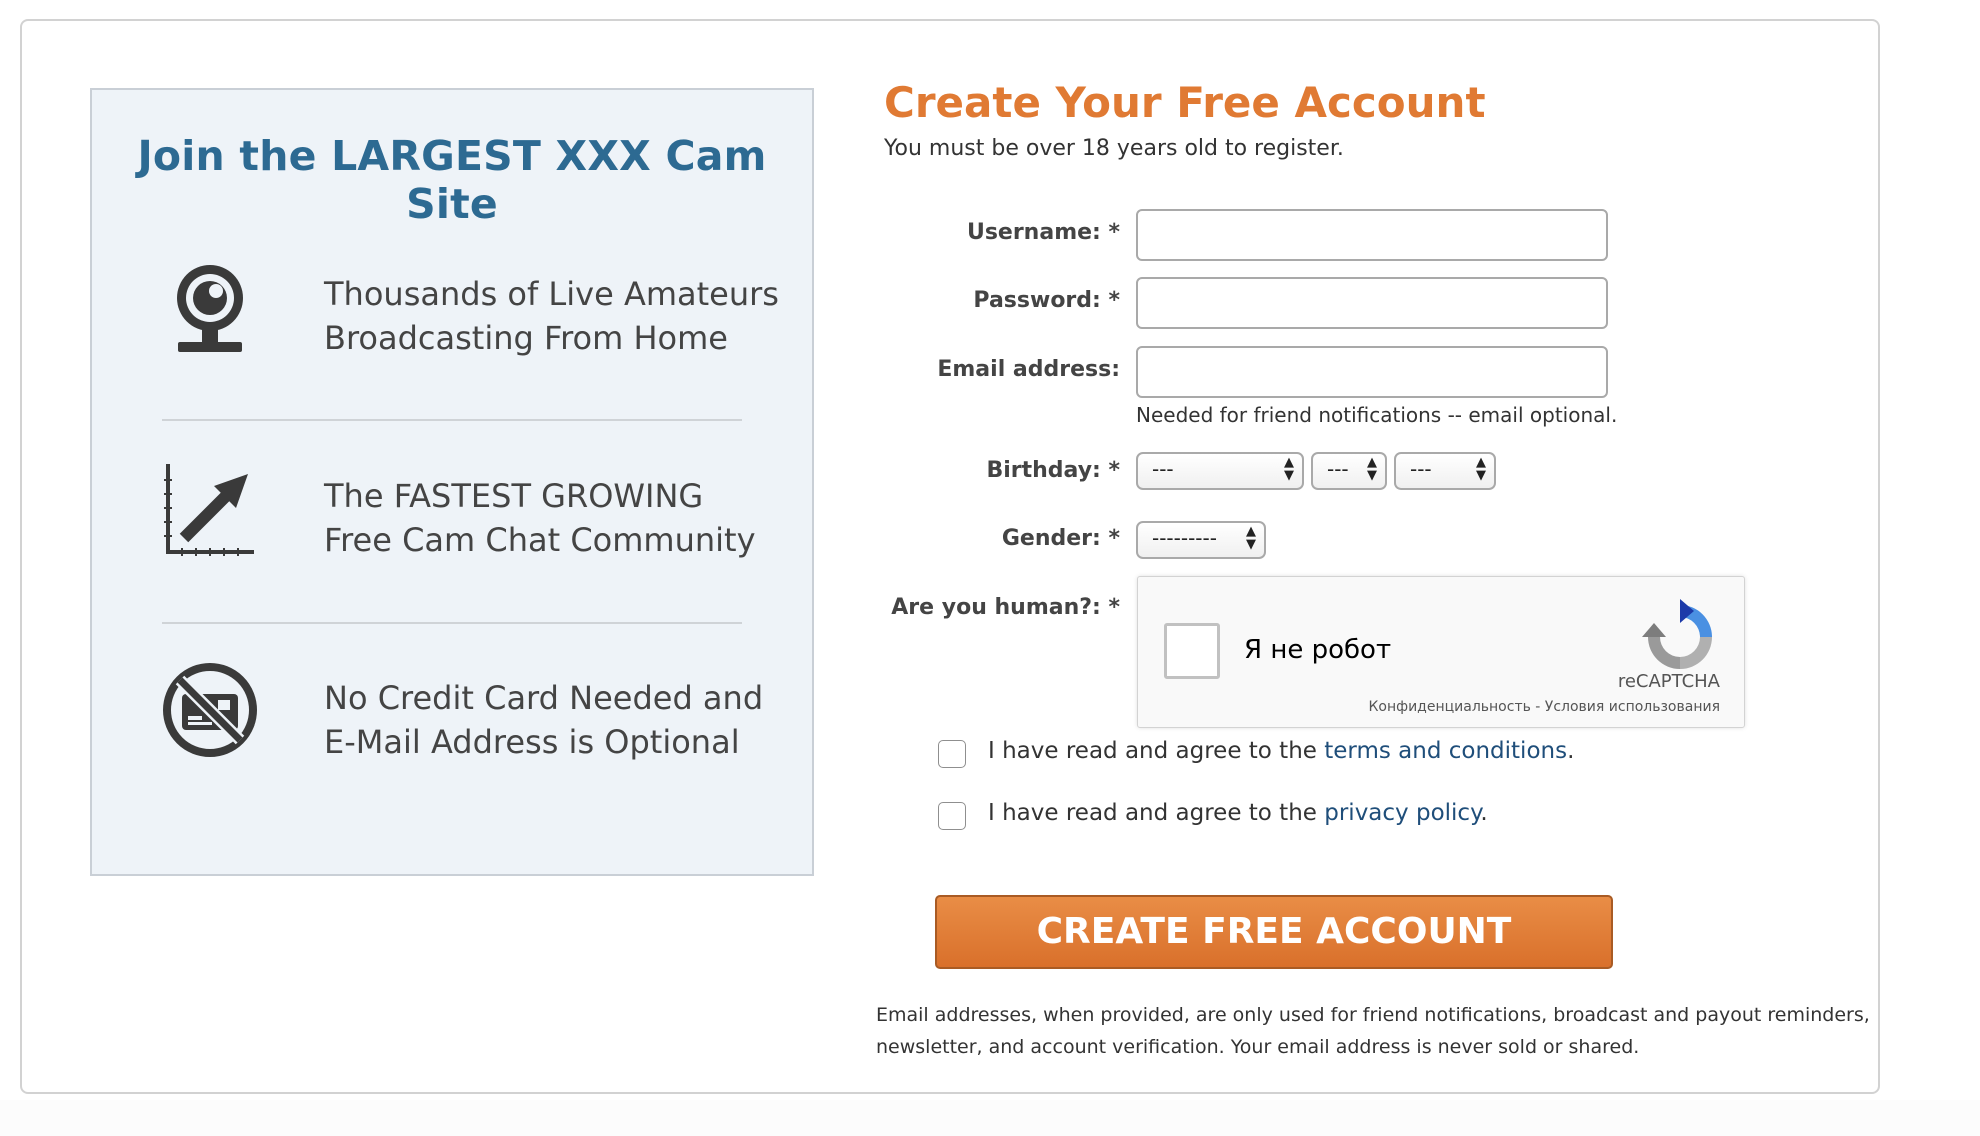  I want to click on no-credit-card-icon, so click(210, 710).